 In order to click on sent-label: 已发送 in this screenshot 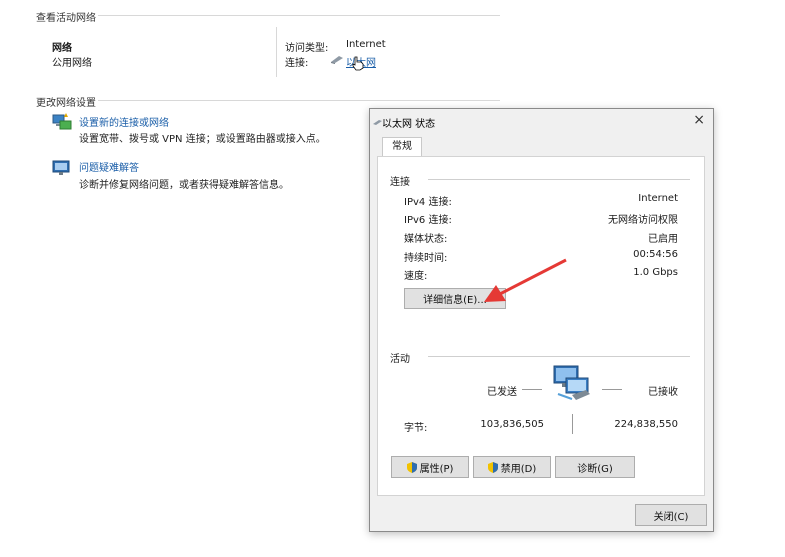, I will do `click(502, 392)`.